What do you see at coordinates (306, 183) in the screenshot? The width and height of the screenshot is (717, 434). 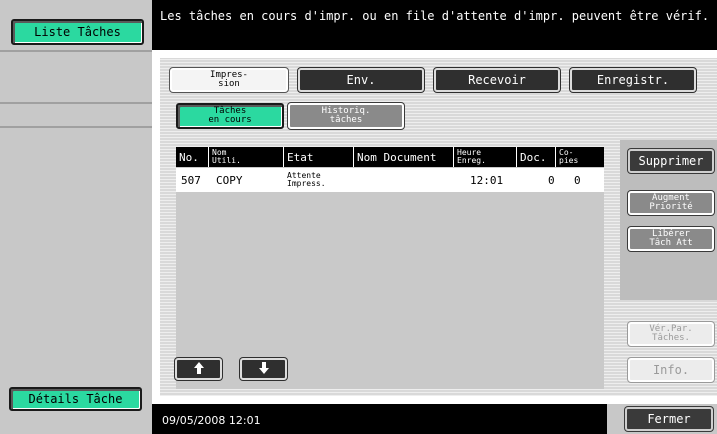 I see `cell-status-line2: Impress.` at bounding box center [306, 183].